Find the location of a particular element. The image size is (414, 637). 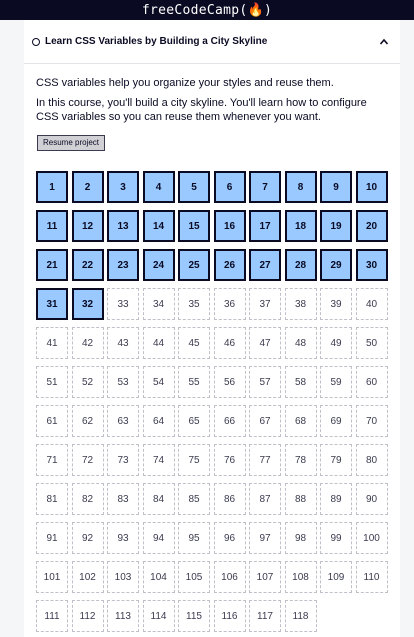

step-button: 3 is located at coordinates (123, 187).